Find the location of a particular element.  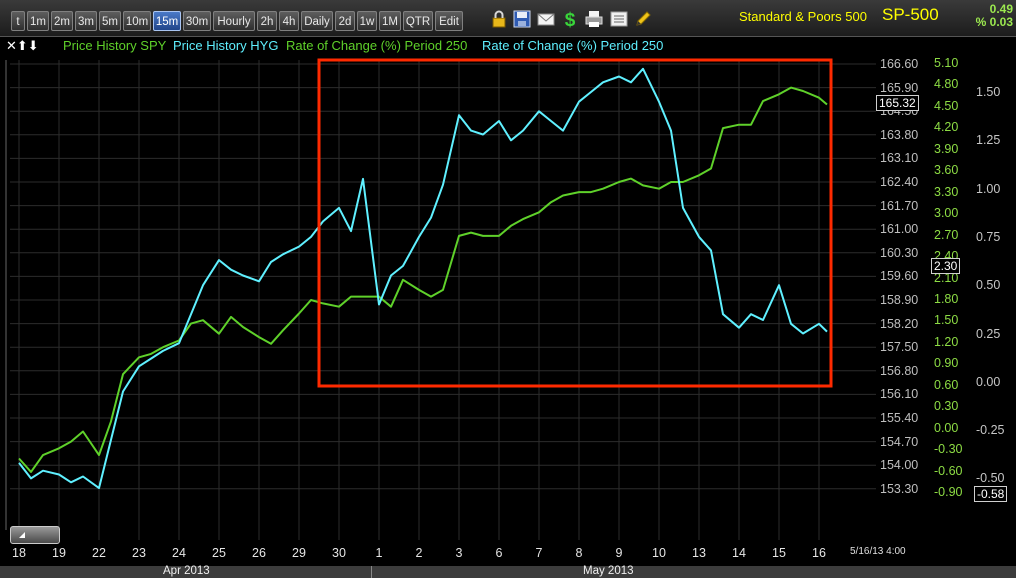

current-hyg-roc-tag: -0.58 is located at coordinates (991, 494).